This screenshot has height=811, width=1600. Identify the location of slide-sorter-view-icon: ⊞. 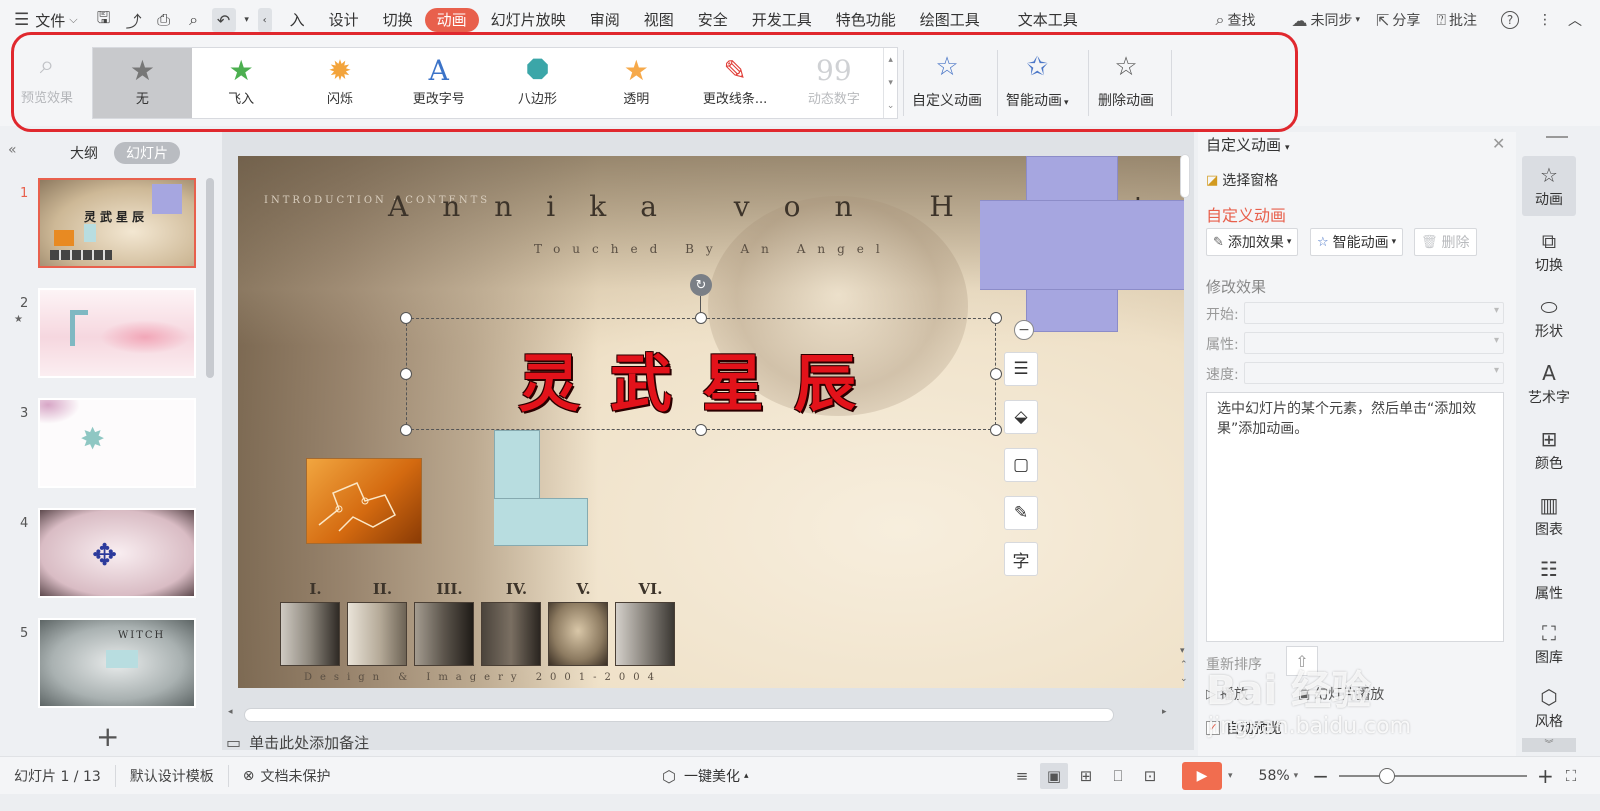
(1086, 776).